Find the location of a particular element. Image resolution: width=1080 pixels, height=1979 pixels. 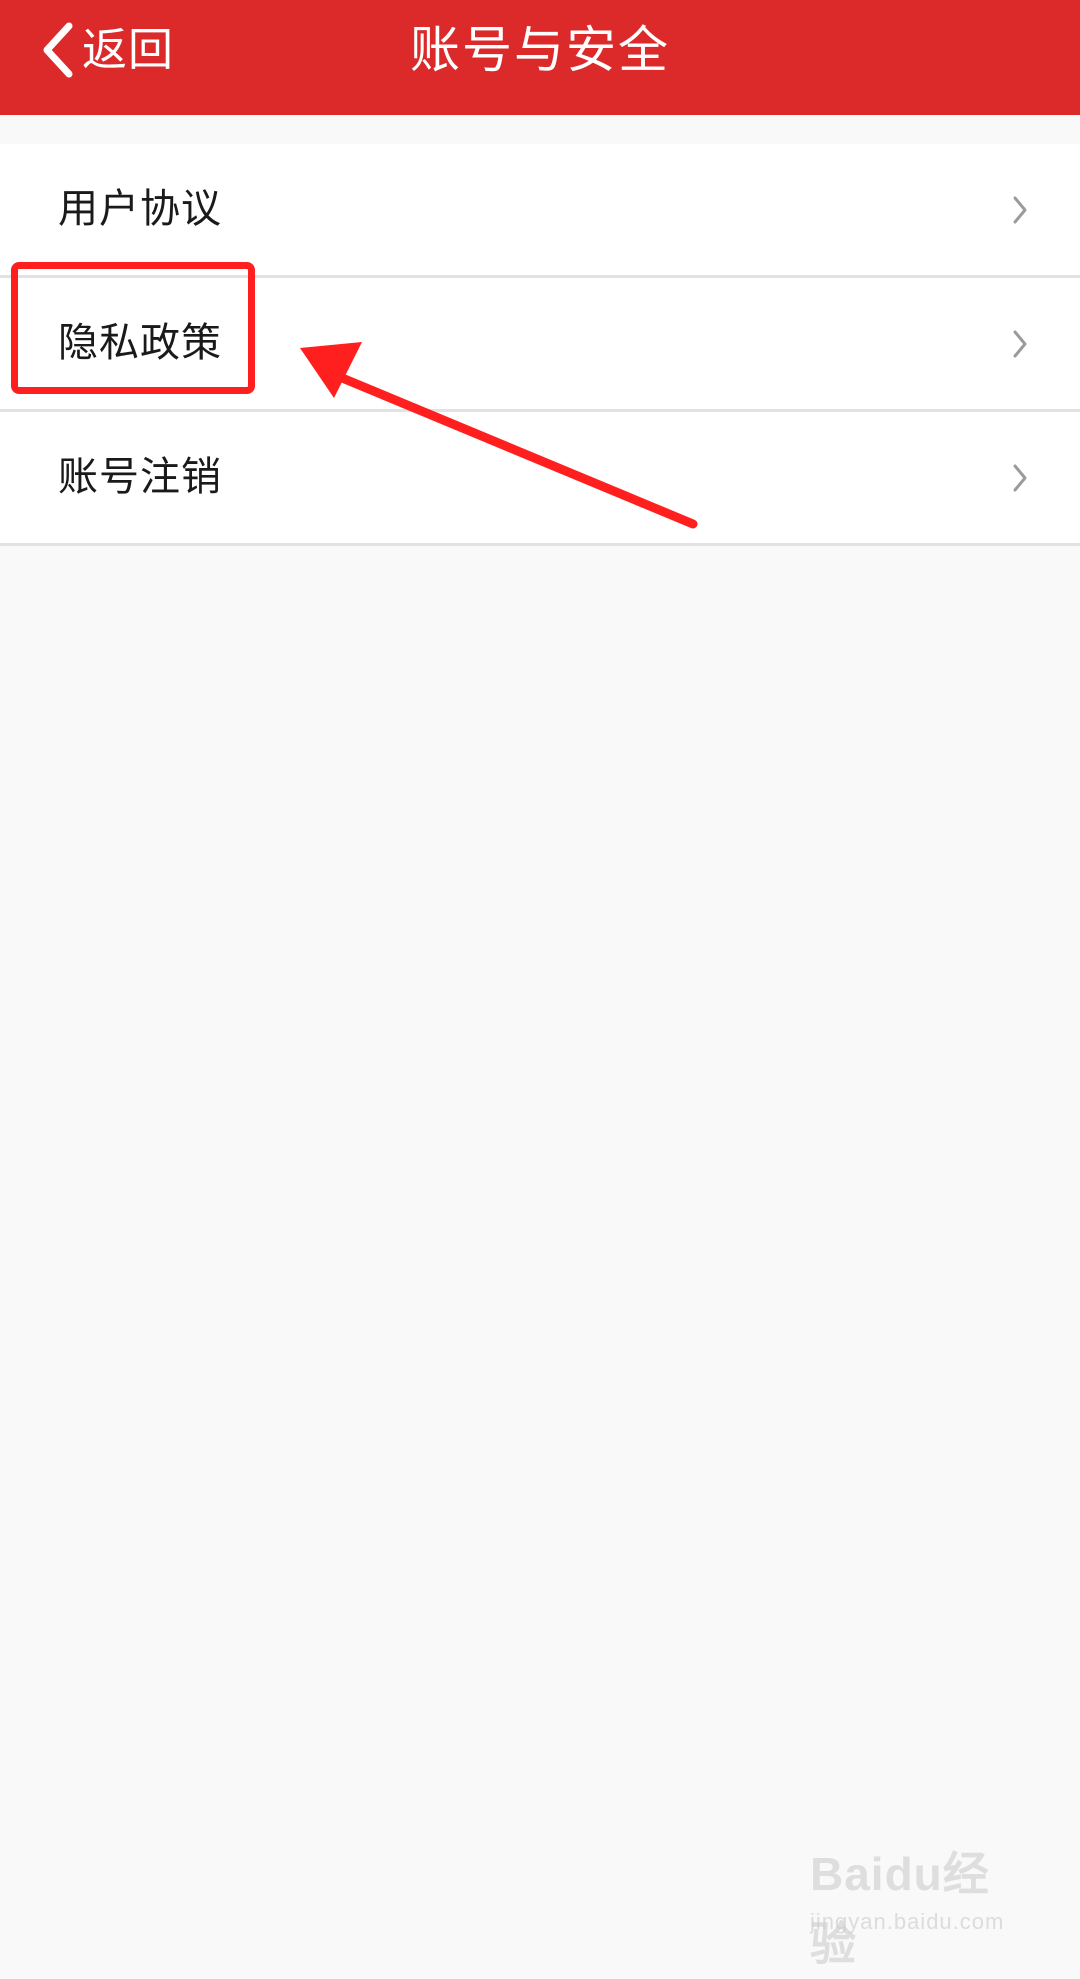

navigation-bar: 返回 账号与安全 is located at coordinates (540, 57).